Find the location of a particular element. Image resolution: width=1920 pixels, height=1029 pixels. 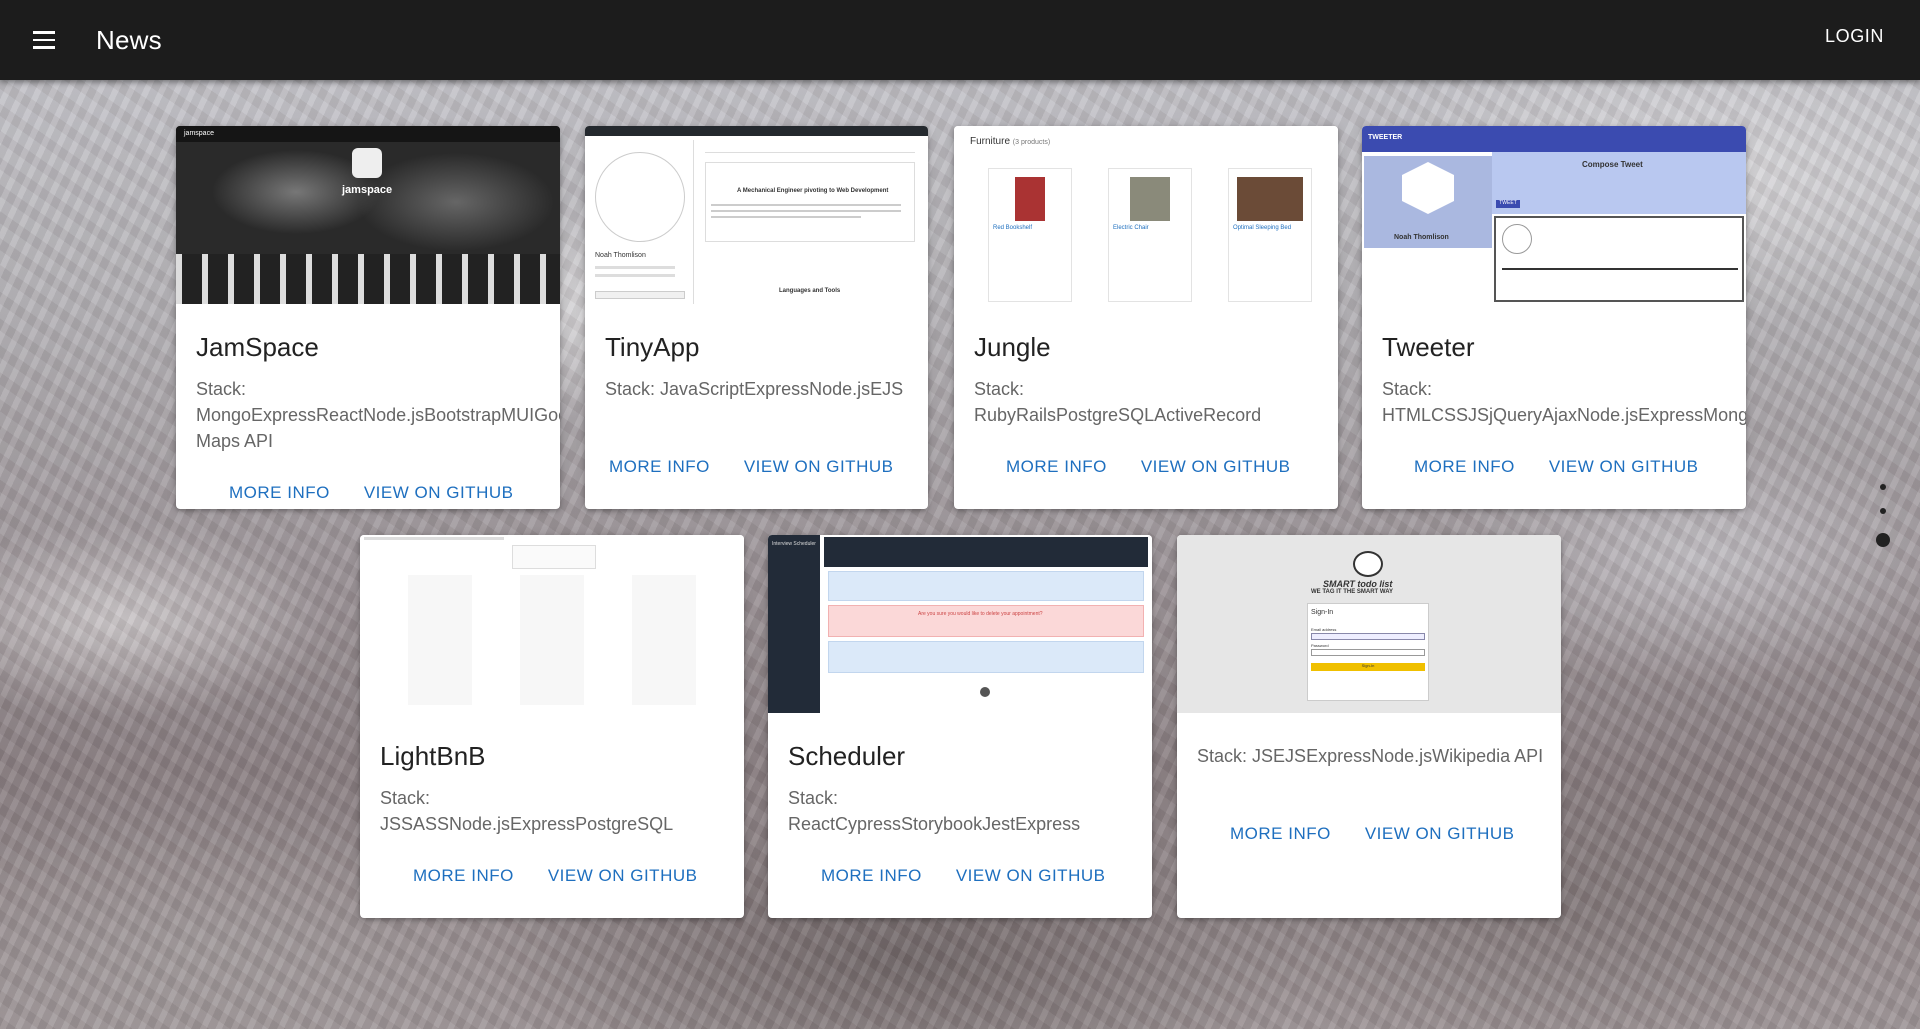

card-title: Tweeter is located at coordinates (1428, 347).